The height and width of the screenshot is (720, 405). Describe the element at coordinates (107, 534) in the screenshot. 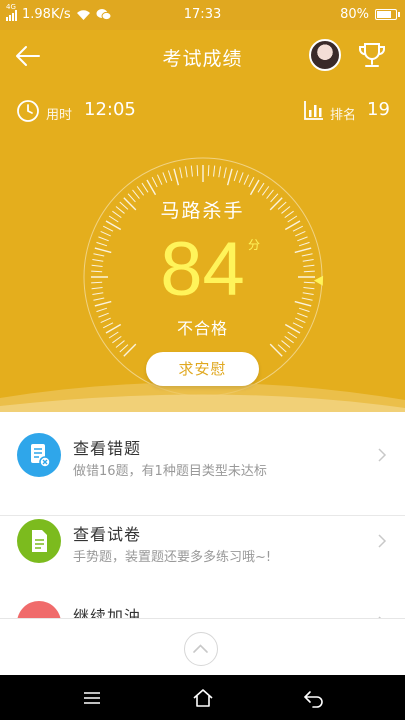

I see `list-item-title: 查看试卷` at that location.